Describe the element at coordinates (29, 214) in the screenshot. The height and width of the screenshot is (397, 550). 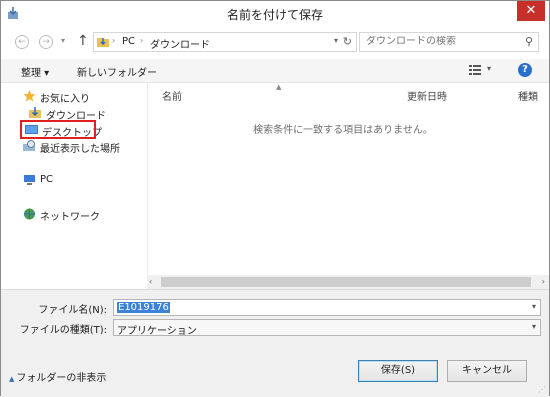
I see `network-icon` at that location.